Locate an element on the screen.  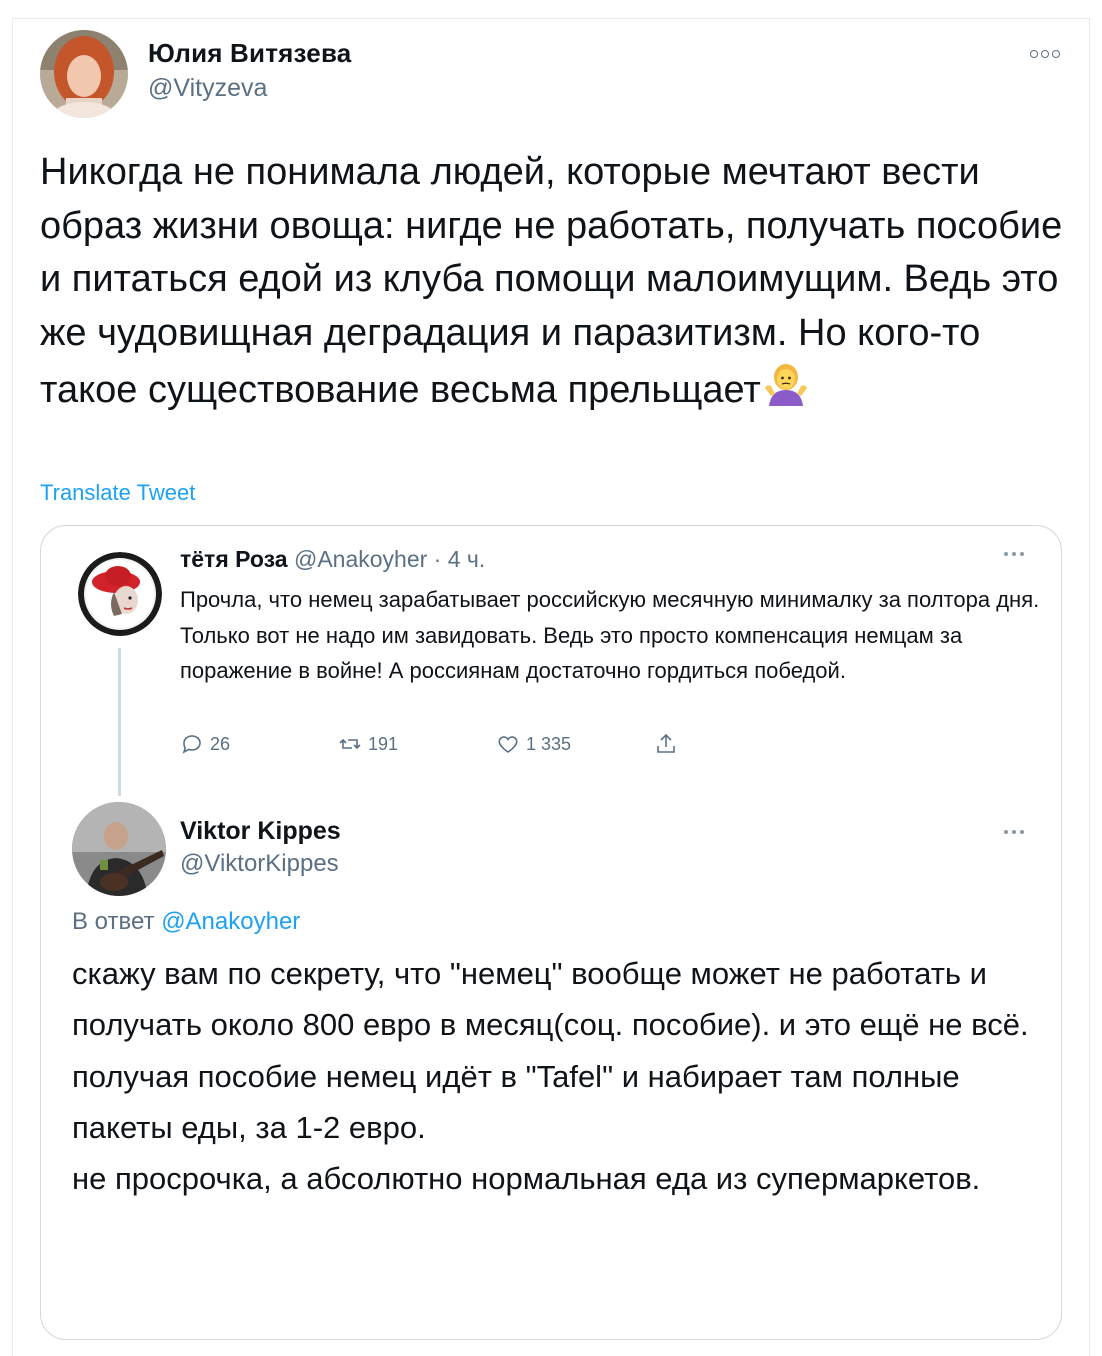
reply-context: В ответ @Anakoyher is located at coordinates (186, 922).